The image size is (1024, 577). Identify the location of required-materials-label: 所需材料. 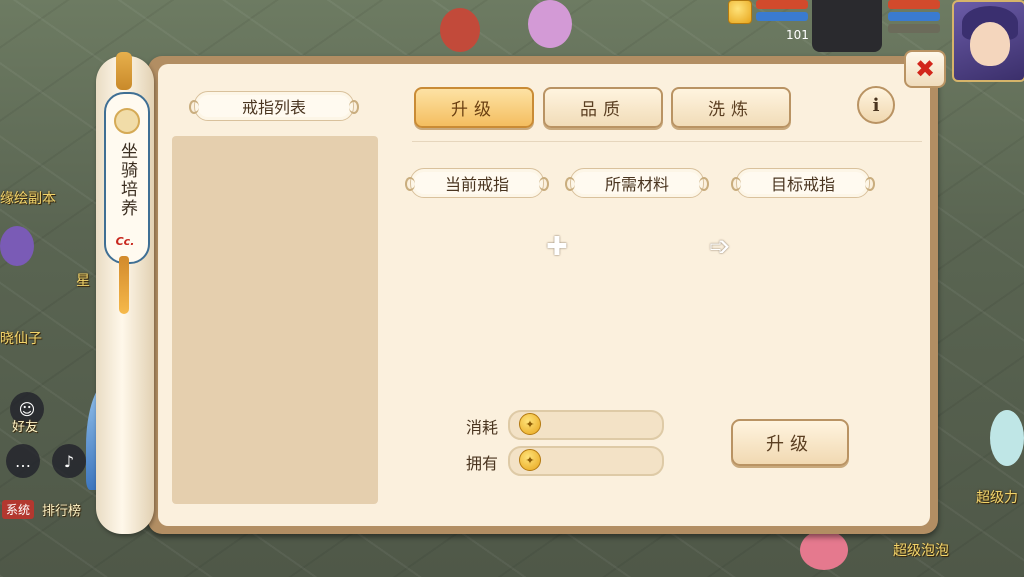
(637, 183).